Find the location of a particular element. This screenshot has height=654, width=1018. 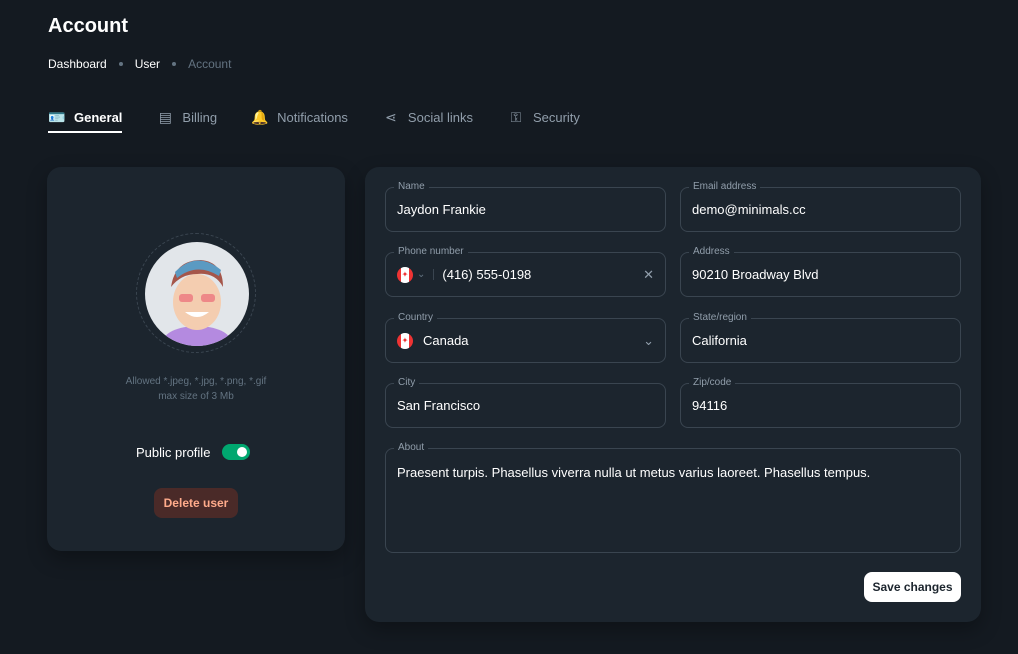

state-field: State/region California is located at coordinates (820, 337).